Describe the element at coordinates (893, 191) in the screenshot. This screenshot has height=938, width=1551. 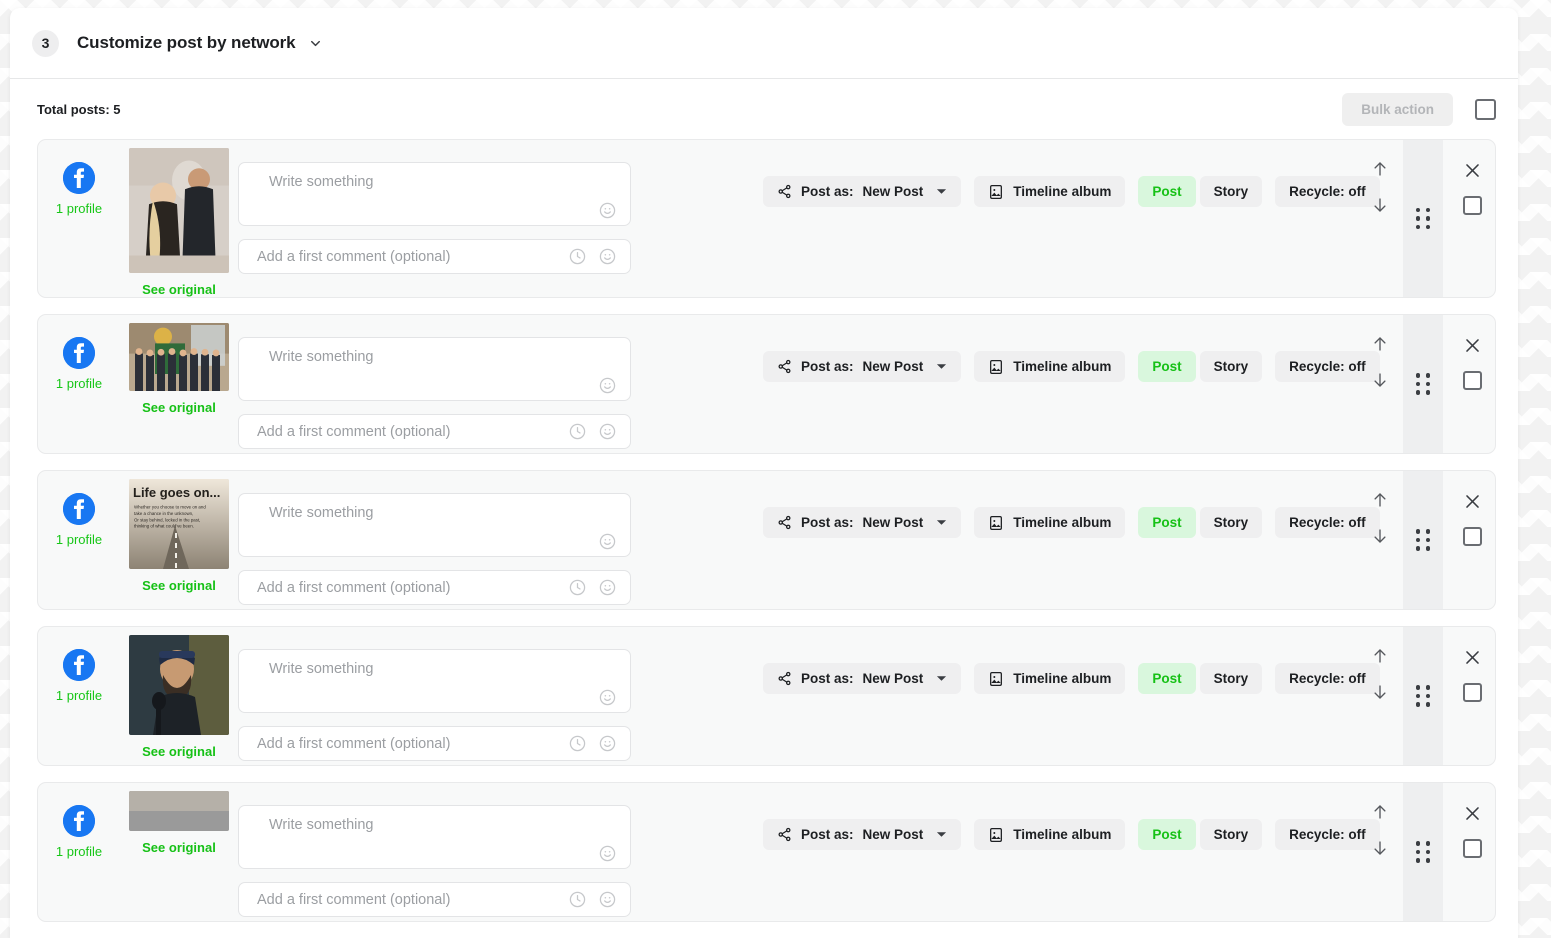
I see `post-as-value: New Post` at that location.